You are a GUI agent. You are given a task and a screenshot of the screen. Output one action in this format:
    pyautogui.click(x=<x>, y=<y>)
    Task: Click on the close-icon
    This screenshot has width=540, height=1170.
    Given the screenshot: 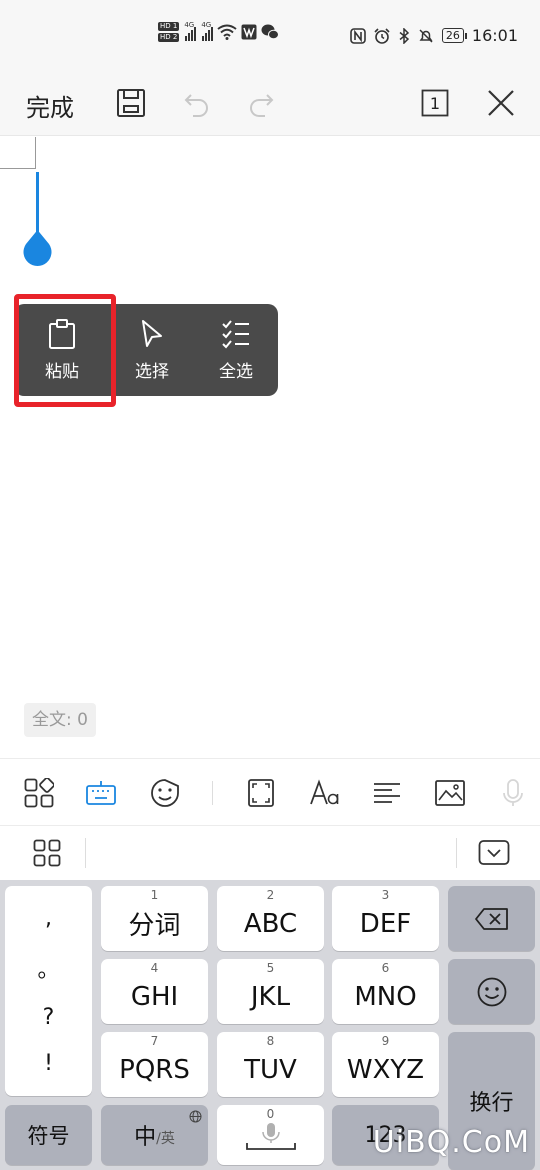 What is the action you would take?
    pyautogui.click(x=501, y=103)
    